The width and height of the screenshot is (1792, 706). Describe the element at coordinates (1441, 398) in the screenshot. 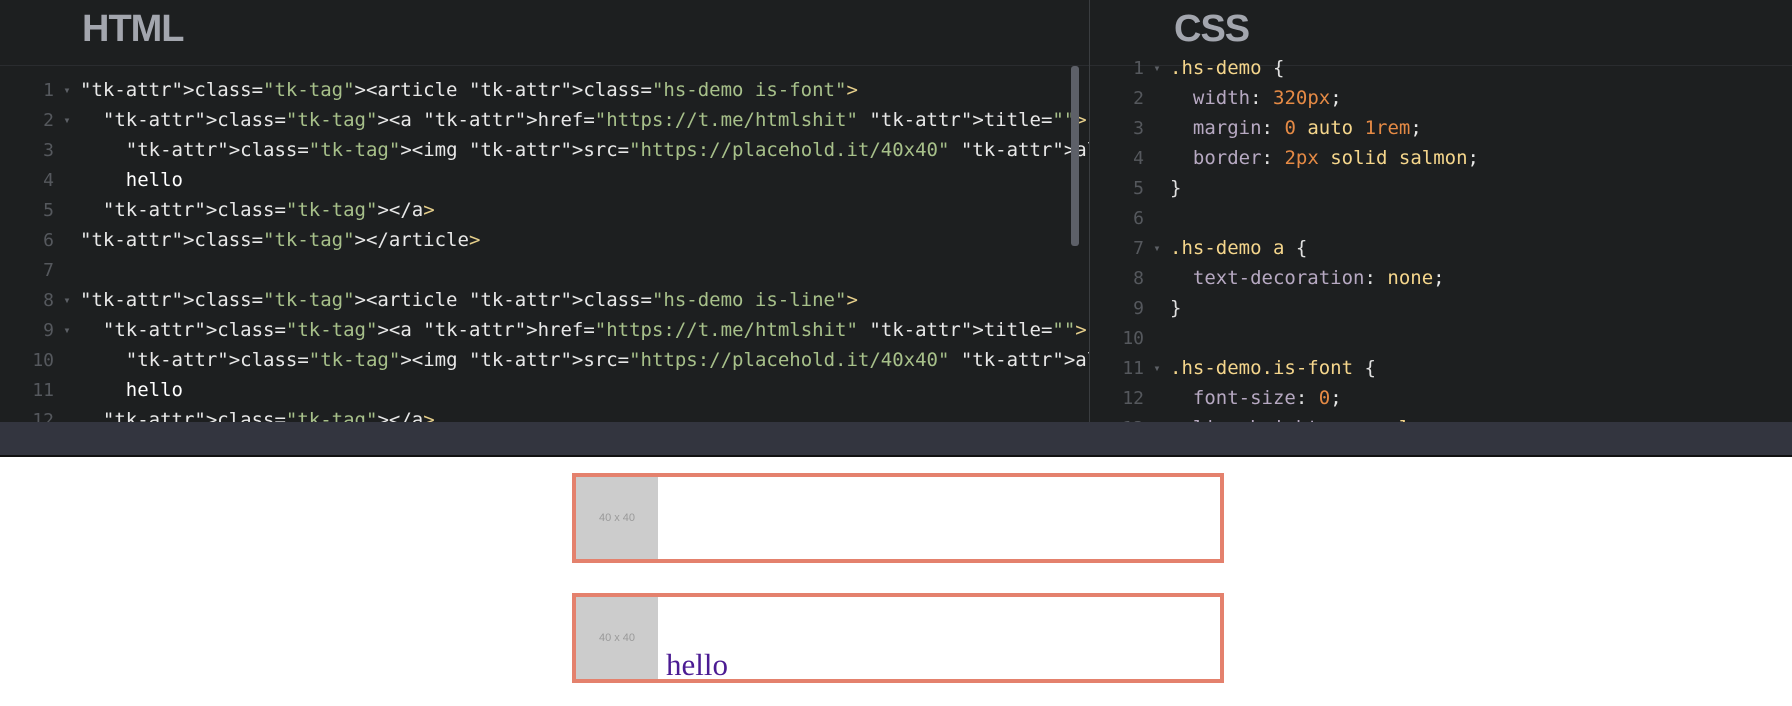

I see `css-line: 12 font-size: 0;` at that location.